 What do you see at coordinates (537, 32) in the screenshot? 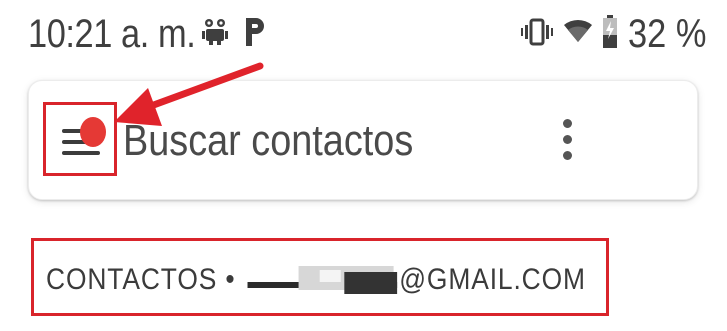
I see `vibrate-icon` at bounding box center [537, 32].